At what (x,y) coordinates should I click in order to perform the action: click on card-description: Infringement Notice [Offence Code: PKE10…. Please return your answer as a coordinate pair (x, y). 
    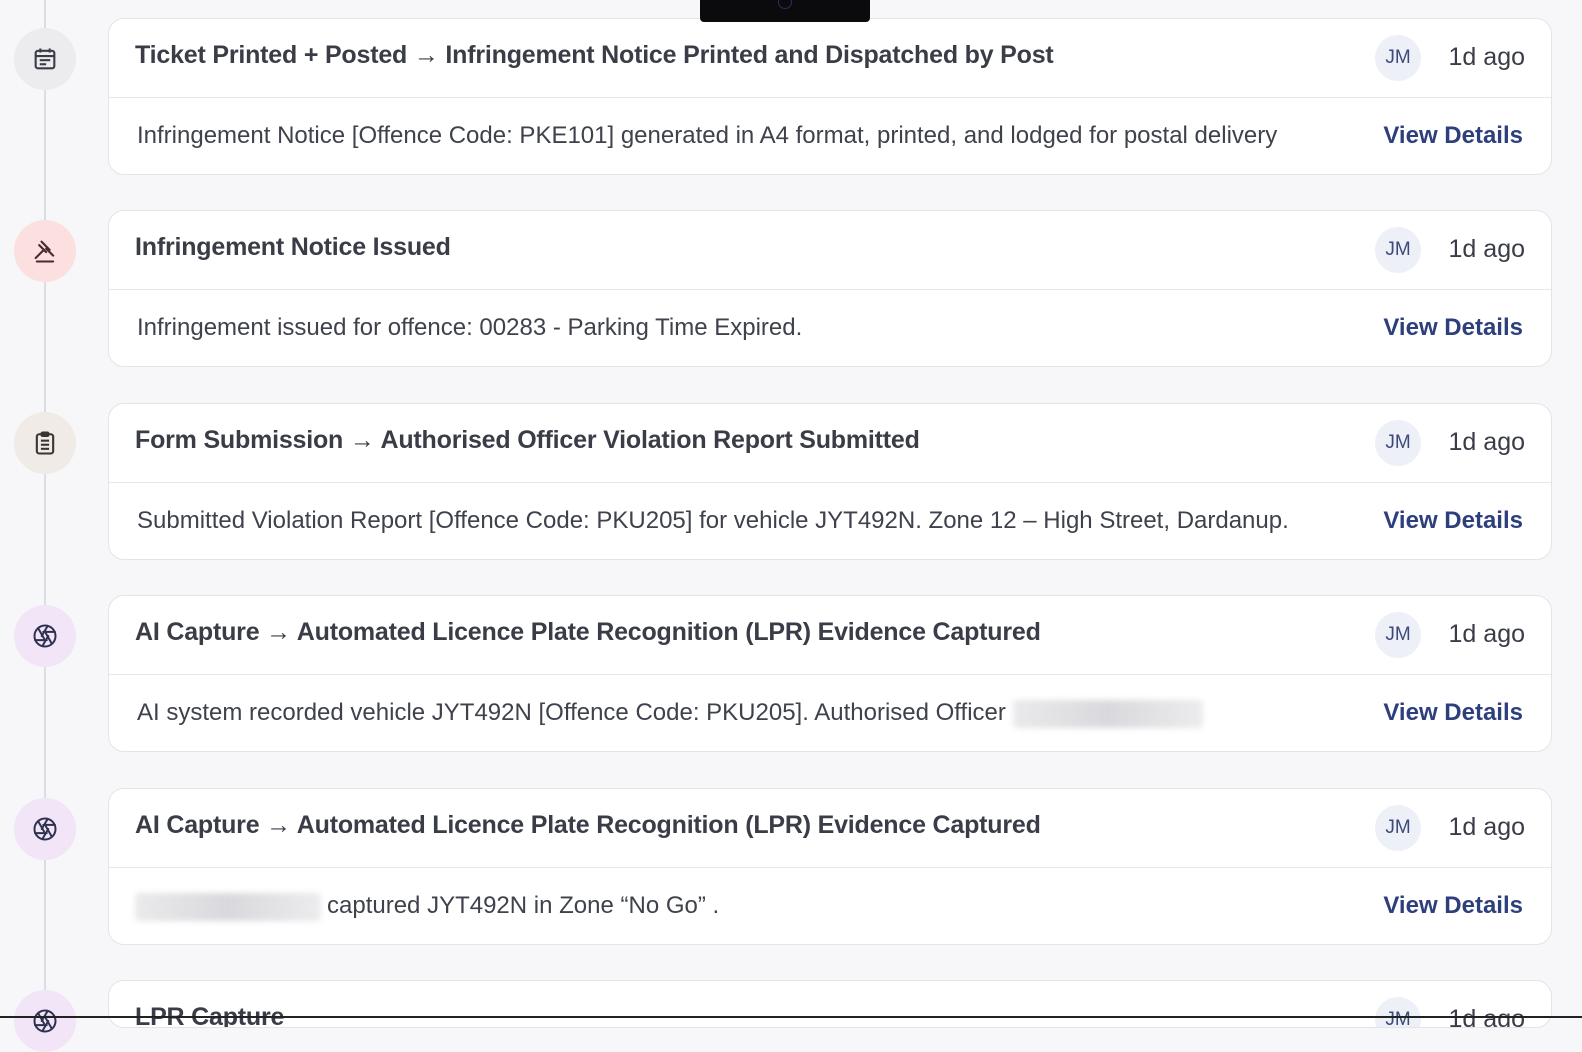
    Looking at the image, I should click on (707, 135).